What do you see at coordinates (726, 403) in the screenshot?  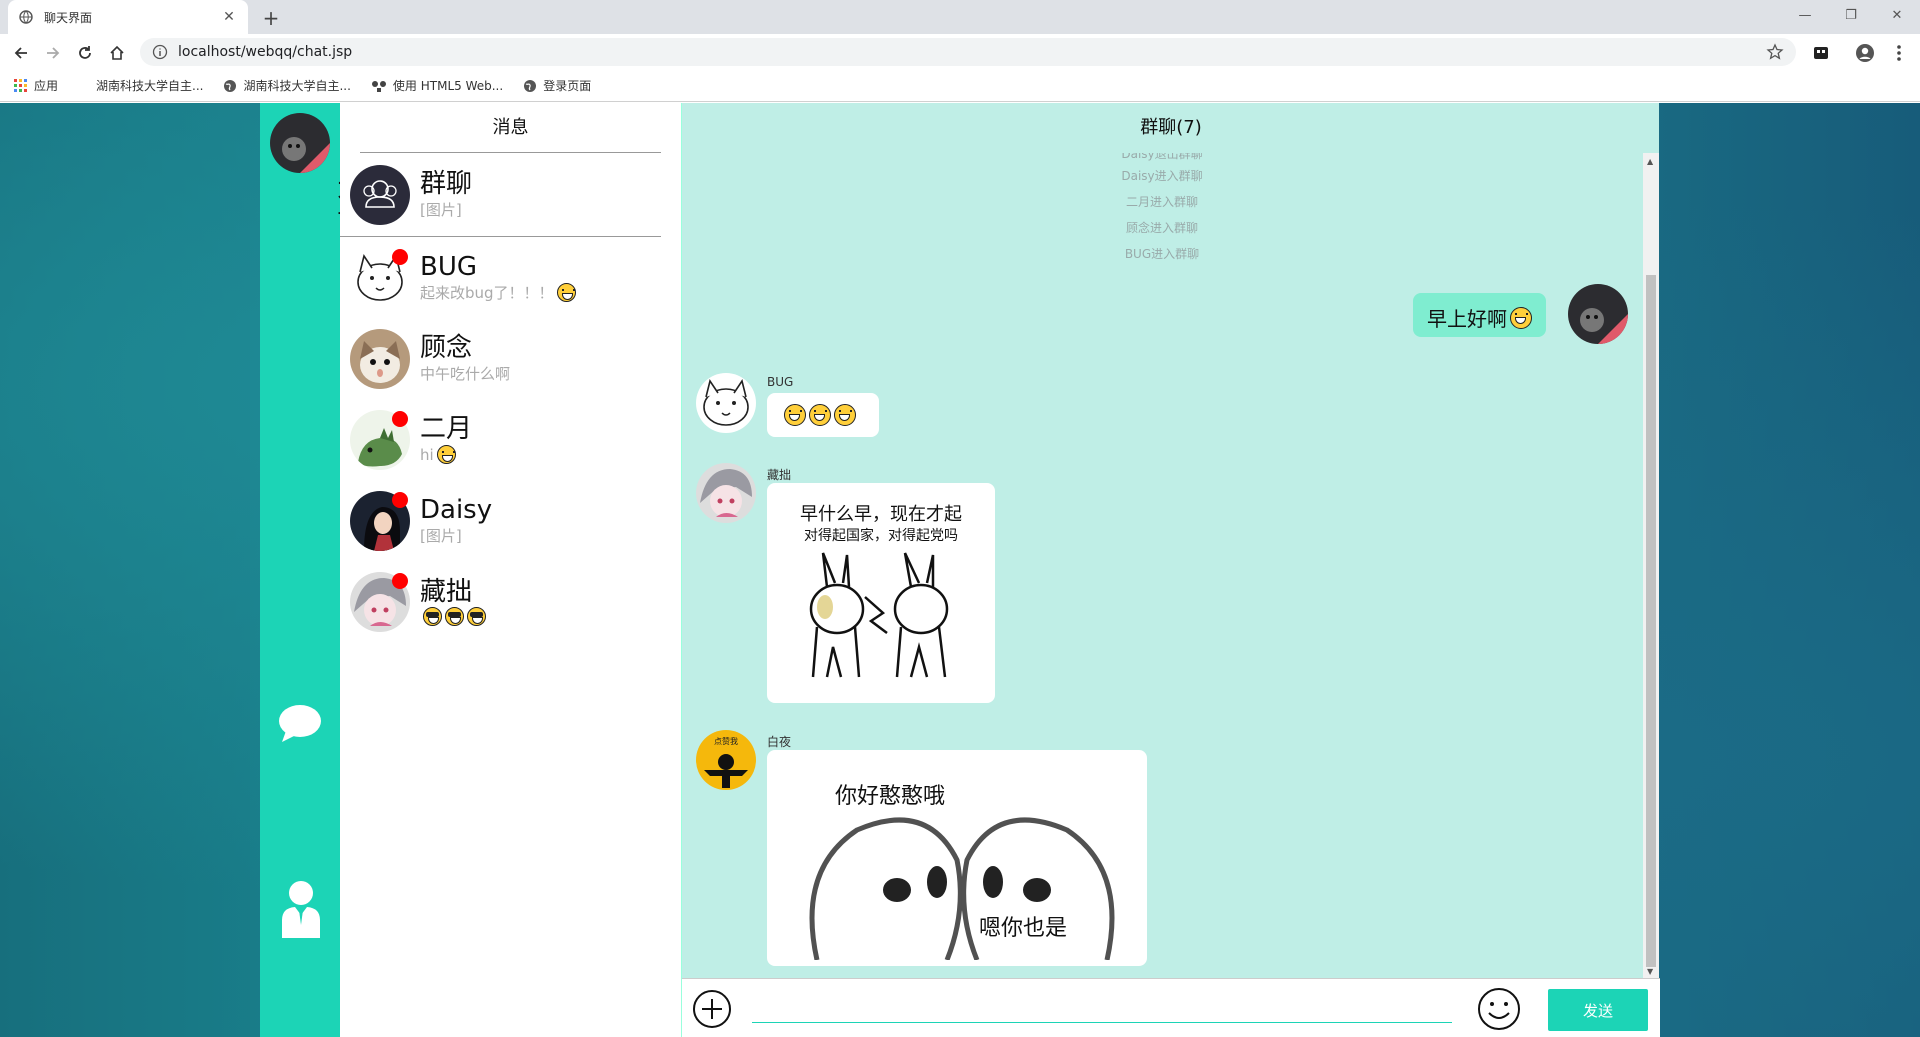 I see `bug-message-avatar` at bounding box center [726, 403].